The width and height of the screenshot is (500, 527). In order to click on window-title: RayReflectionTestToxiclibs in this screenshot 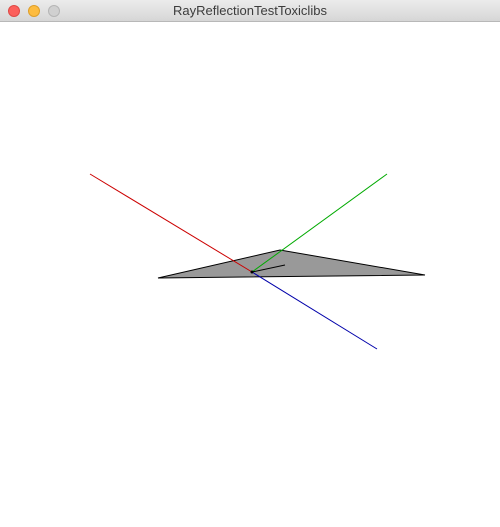, I will do `click(250, 10)`.